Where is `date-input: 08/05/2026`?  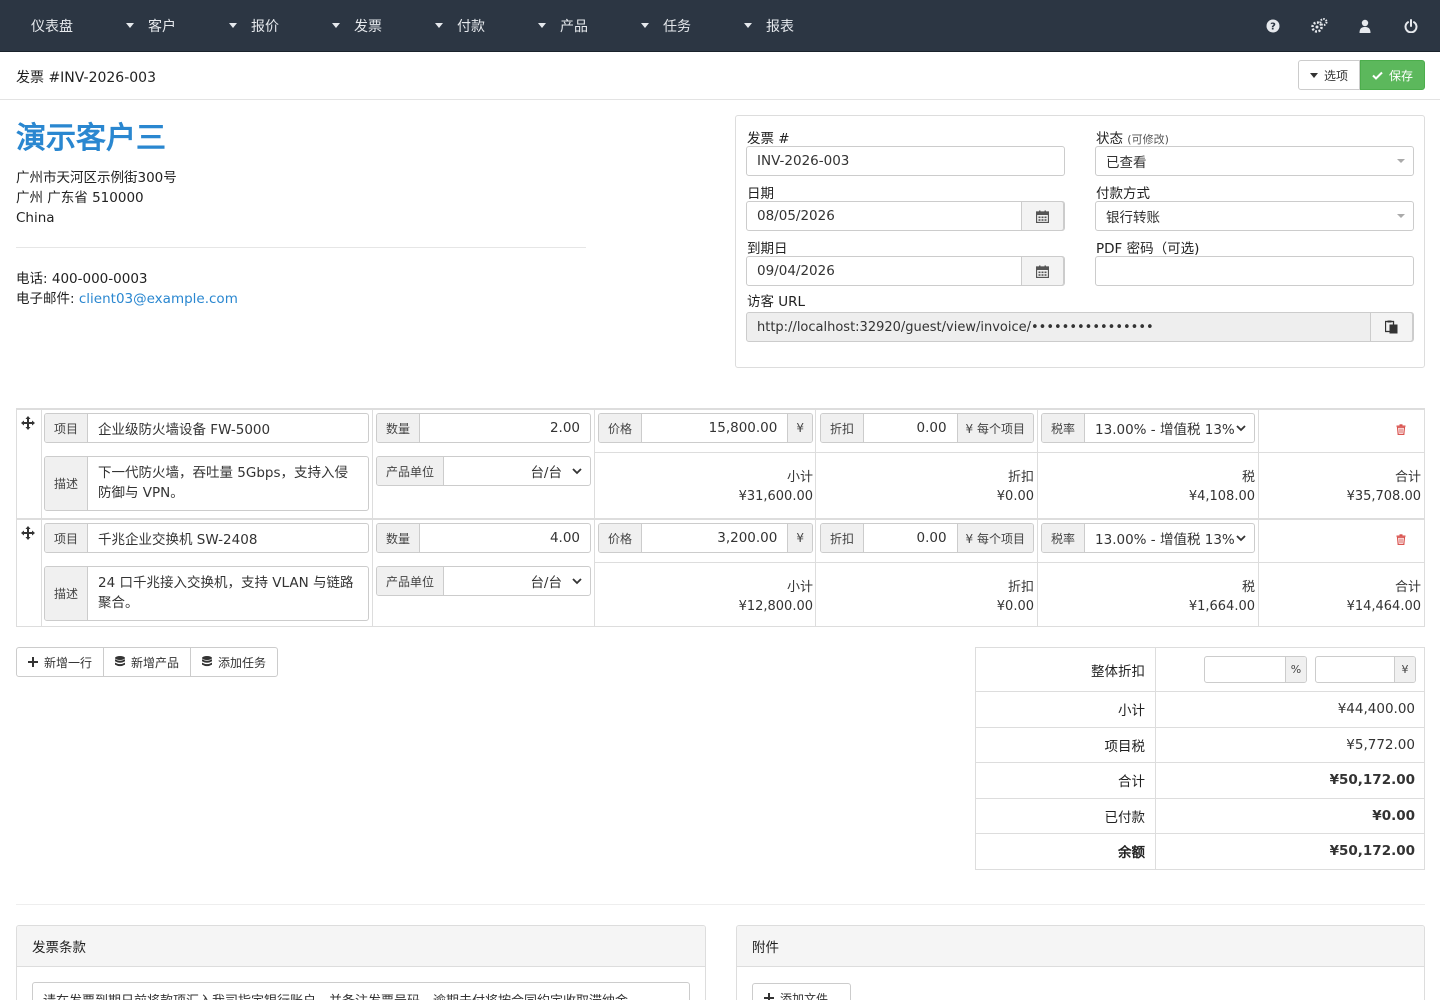 date-input: 08/05/2026 is located at coordinates (905, 216).